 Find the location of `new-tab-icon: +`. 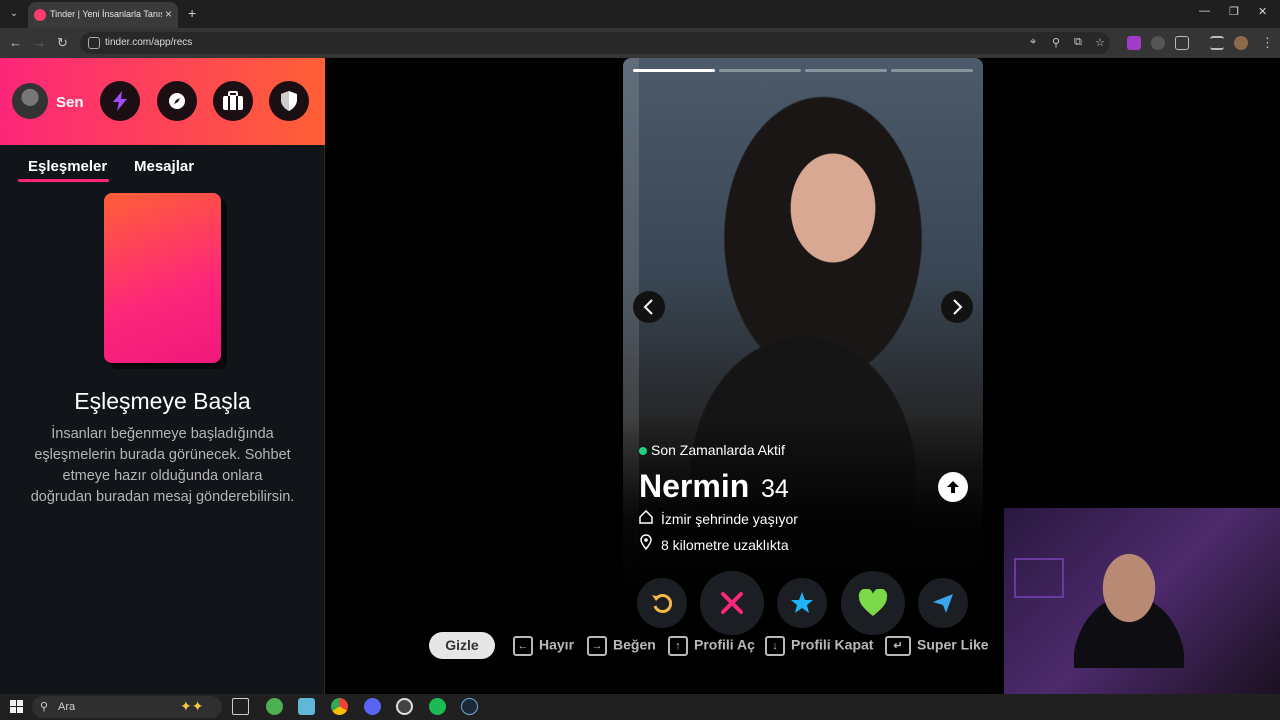

new-tab-icon: + is located at coordinates (192, 13).